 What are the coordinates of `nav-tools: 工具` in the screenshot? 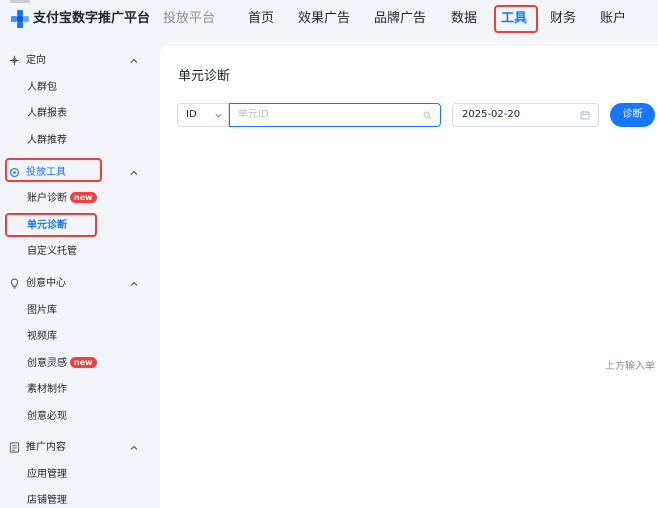 It's located at (514, 19).